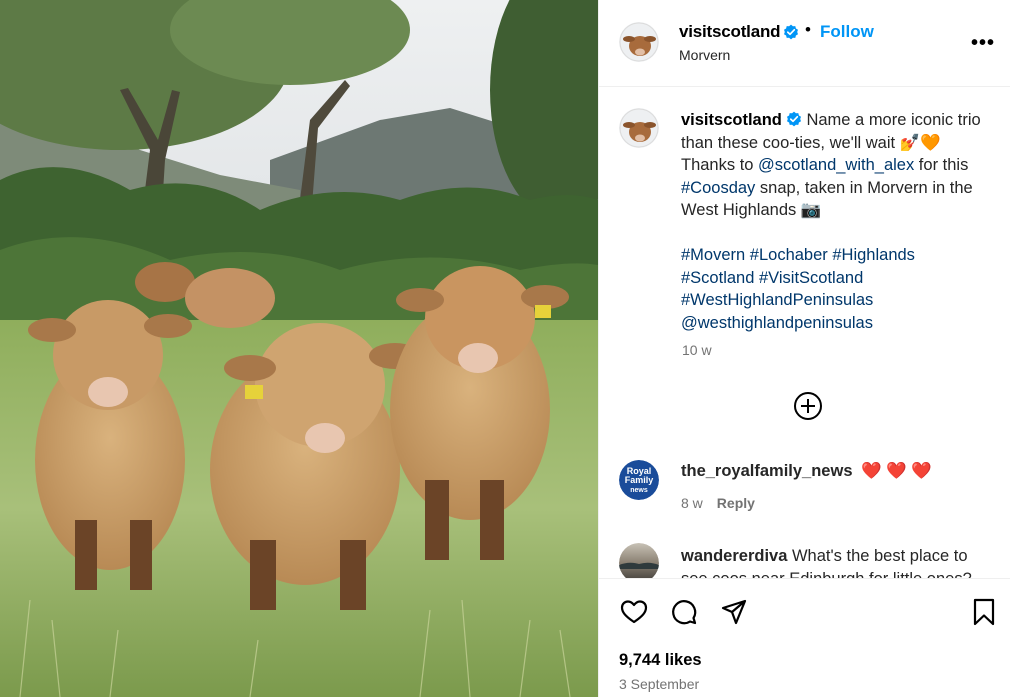 This screenshot has width=1010, height=697. What do you see at coordinates (734, 612) in the screenshot?
I see `share-icon` at bounding box center [734, 612].